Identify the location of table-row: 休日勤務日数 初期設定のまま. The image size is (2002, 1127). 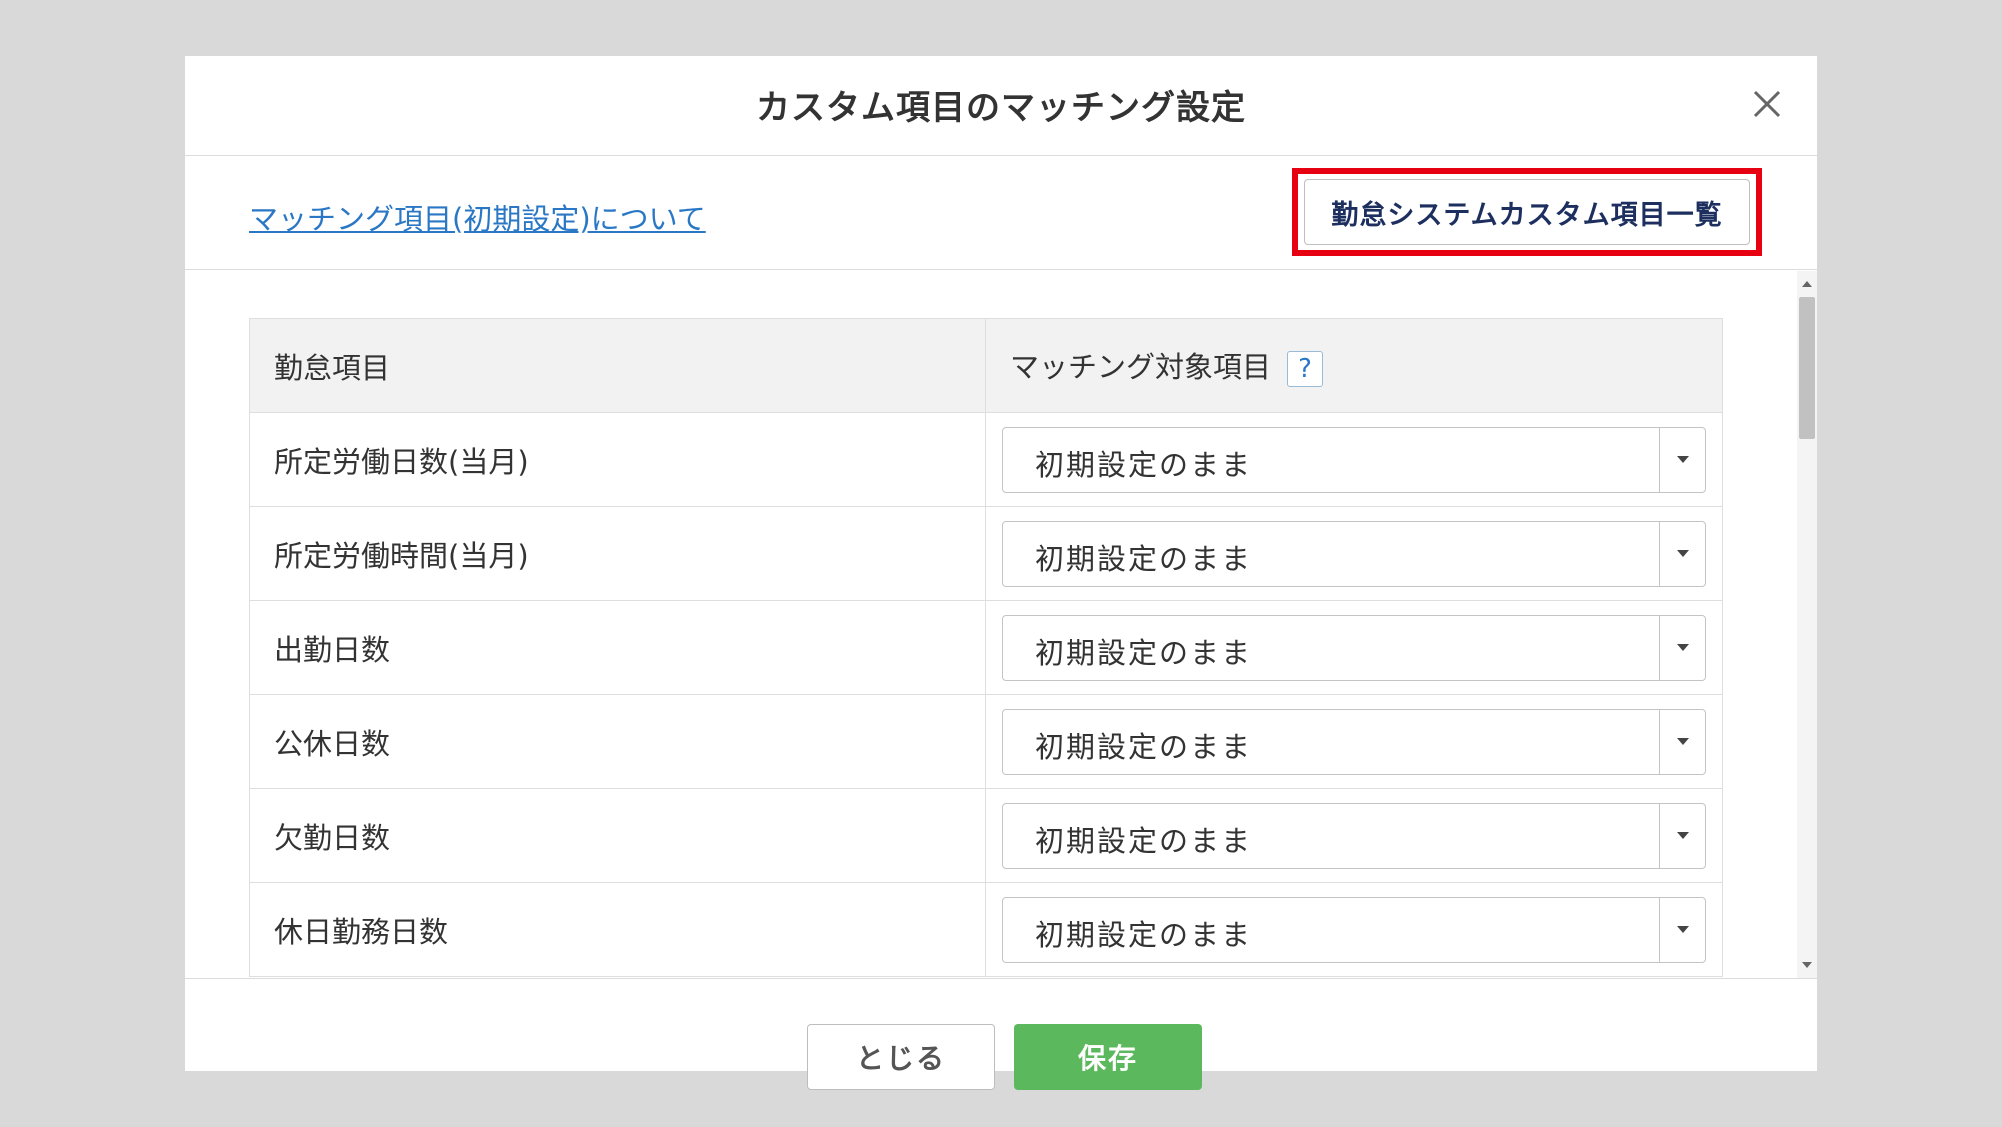
(986, 929).